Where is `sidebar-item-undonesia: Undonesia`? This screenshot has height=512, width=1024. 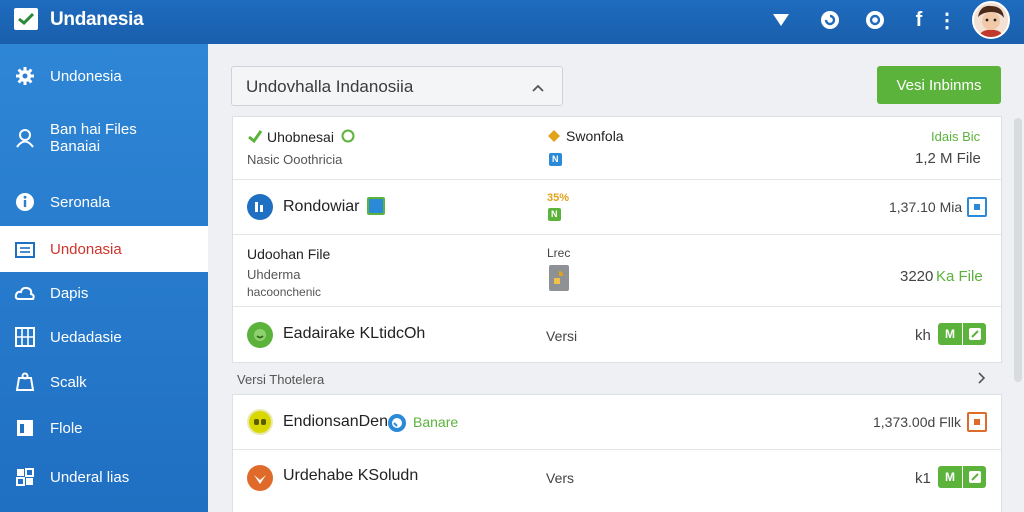
sidebar-item-undonesia: Undonesia is located at coordinates (104, 76).